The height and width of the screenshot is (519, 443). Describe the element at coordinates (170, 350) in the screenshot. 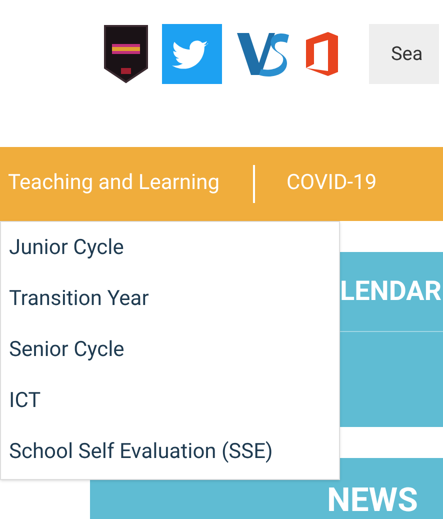

I see `menu-item: Senior Cycle` at that location.